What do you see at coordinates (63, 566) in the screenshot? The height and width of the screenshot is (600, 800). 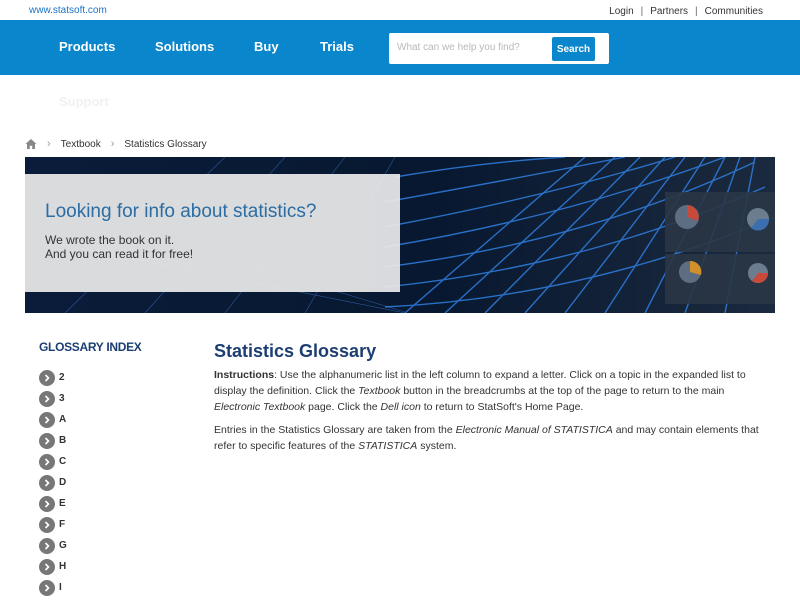 I see `glossary-item-label: H` at bounding box center [63, 566].